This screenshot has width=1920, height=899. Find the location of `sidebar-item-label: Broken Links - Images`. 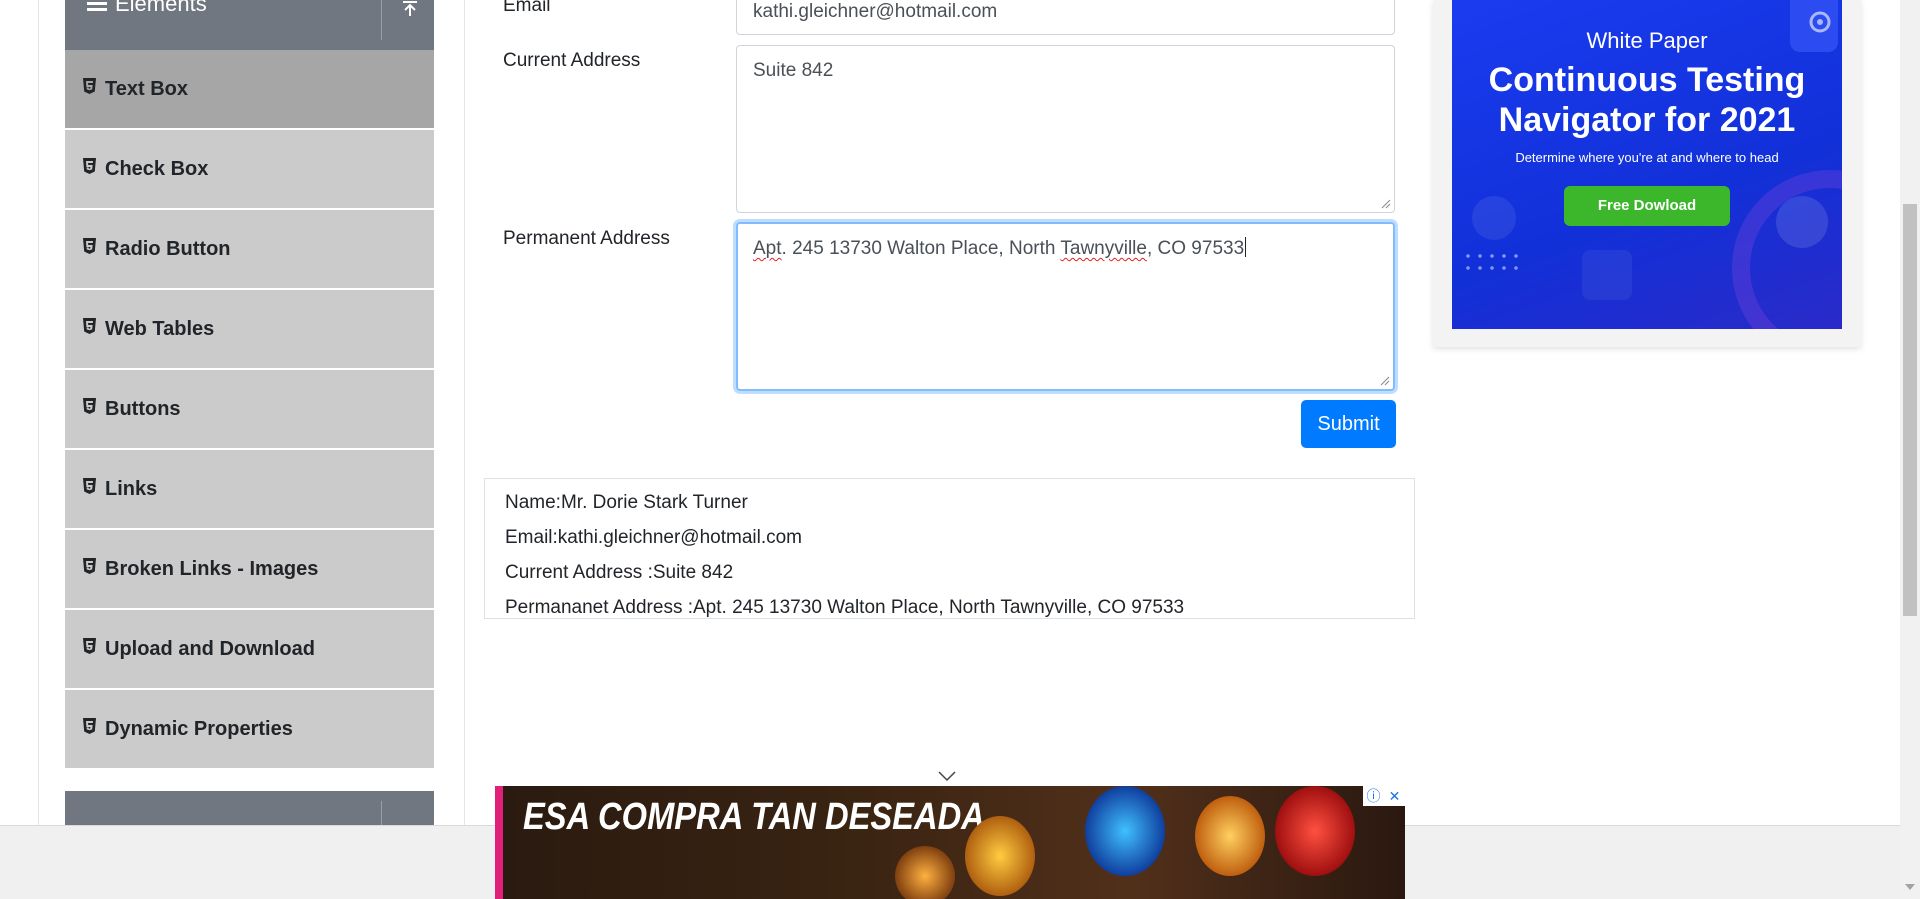

sidebar-item-label: Broken Links - Images is located at coordinates (212, 568).